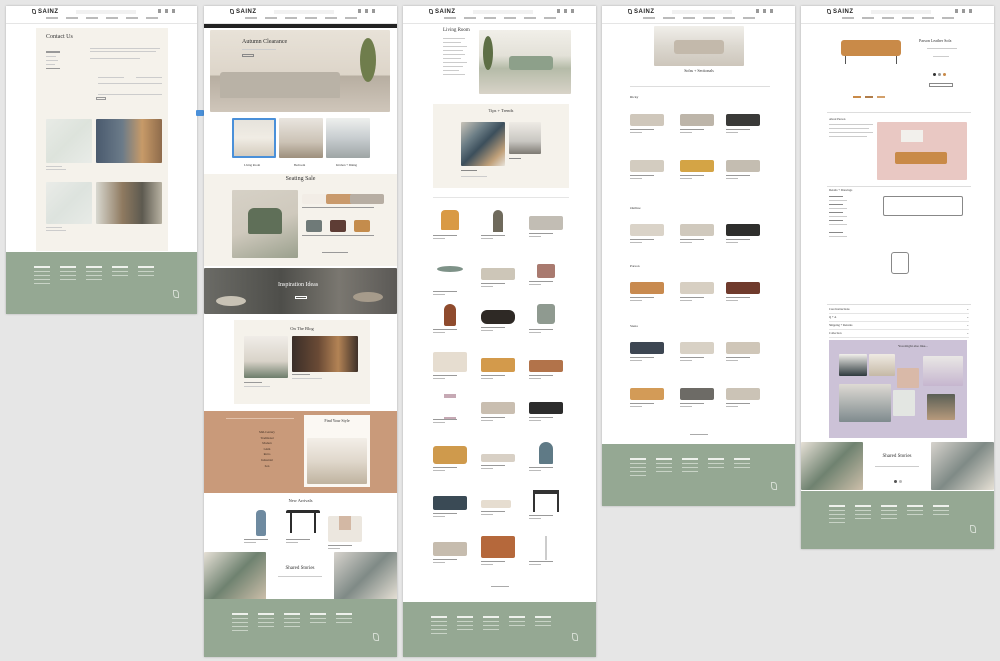 The image size is (1000, 661). I want to click on hero-banner, so click(300, 71).